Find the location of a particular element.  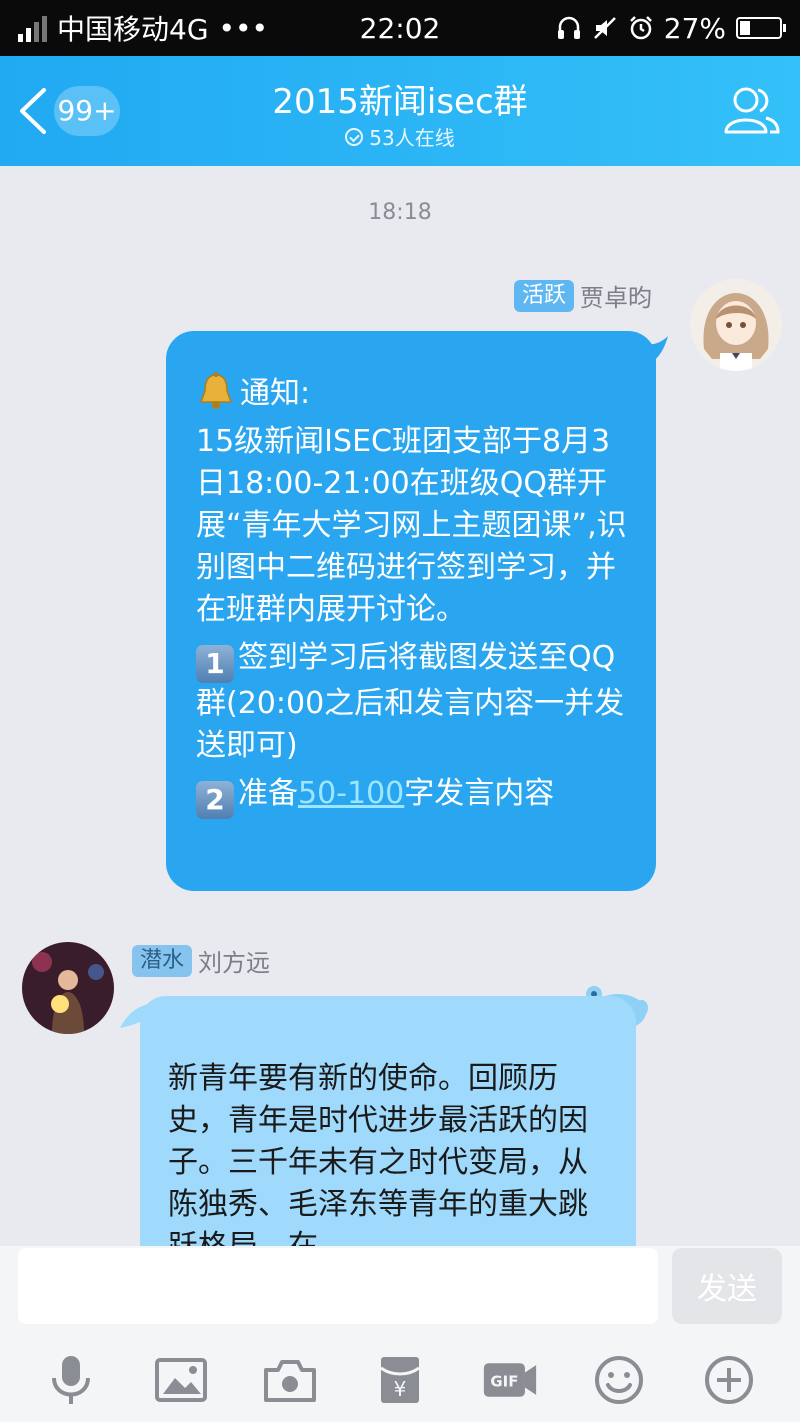

avatar-illustration is located at coordinates (736, 325).